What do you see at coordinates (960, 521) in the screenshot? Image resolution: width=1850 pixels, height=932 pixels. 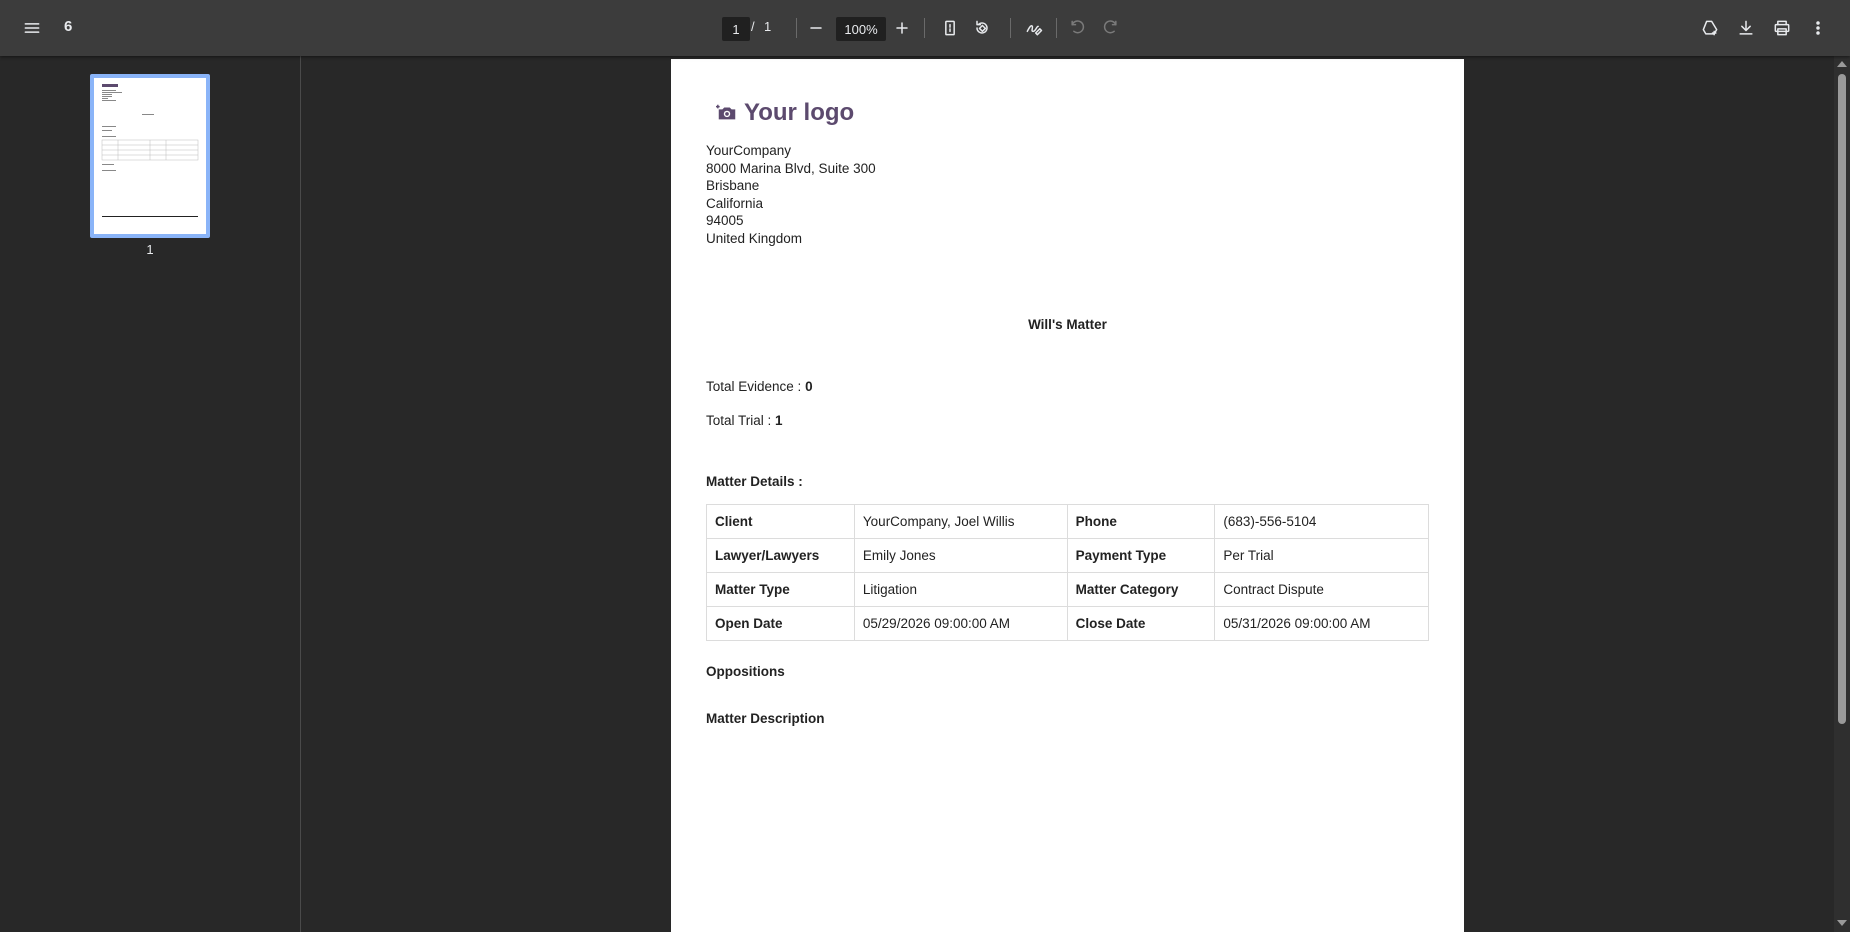 I see `table-value: YourCompany, Joel Willis` at bounding box center [960, 521].